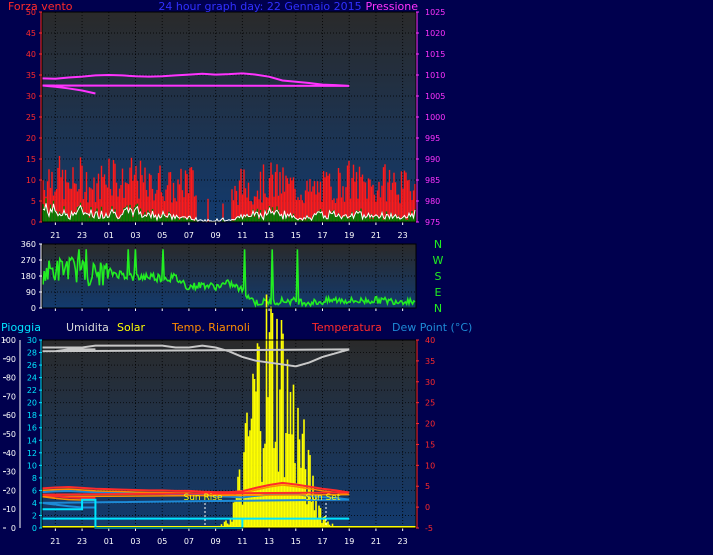 Image resolution: width=713 pixels, height=555 pixels. Describe the element at coordinates (31, 96) in the screenshot. I see `wind-y-tick-label: 30` at that location.